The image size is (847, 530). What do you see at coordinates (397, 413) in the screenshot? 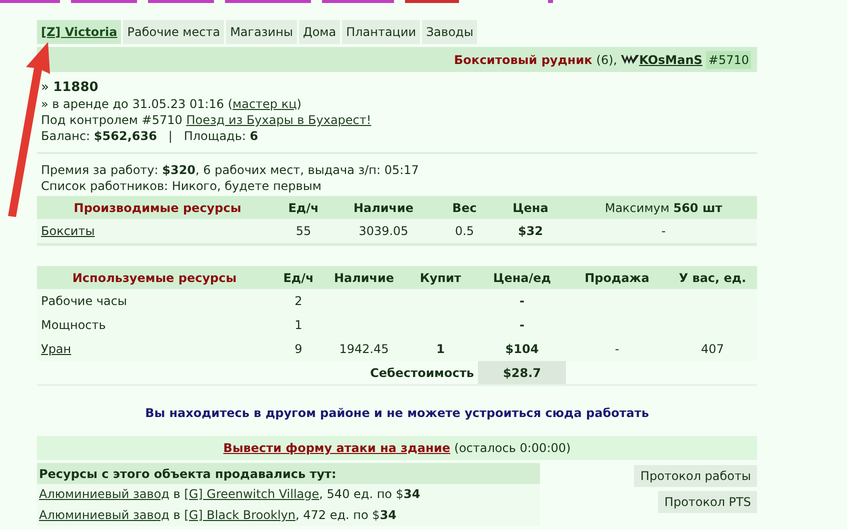
I see `notice-text: Вы находитесь в другом районе и не можете устроиться сюда работать` at bounding box center [397, 413].